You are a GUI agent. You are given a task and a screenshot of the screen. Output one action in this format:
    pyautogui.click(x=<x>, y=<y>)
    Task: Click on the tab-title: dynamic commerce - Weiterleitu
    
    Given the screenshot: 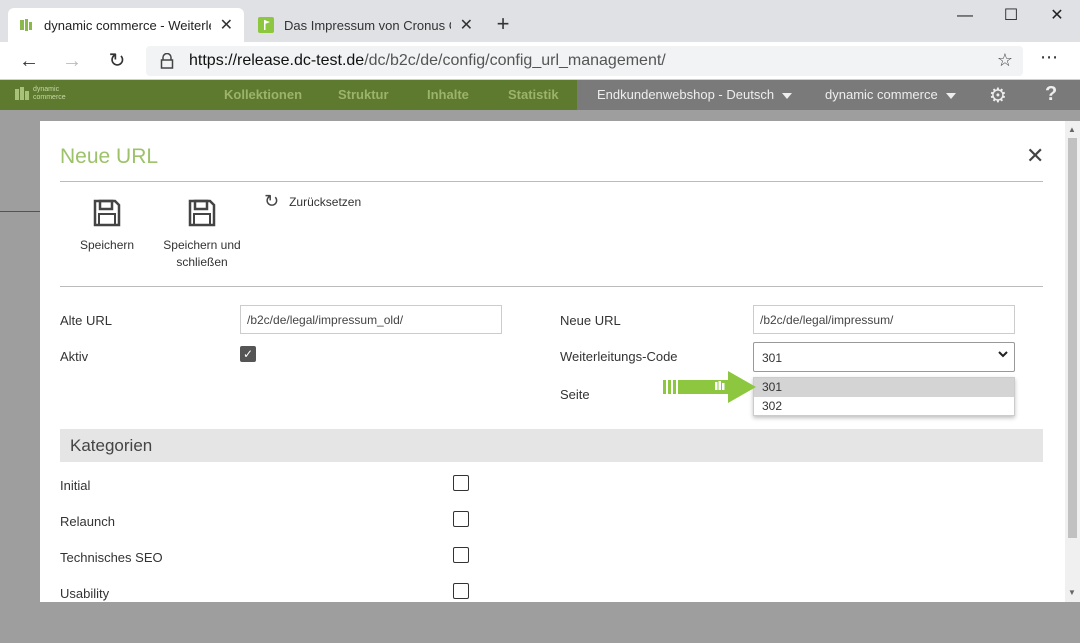 What is the action you would take?
    pyautogui.click(x=127, y=25)
    